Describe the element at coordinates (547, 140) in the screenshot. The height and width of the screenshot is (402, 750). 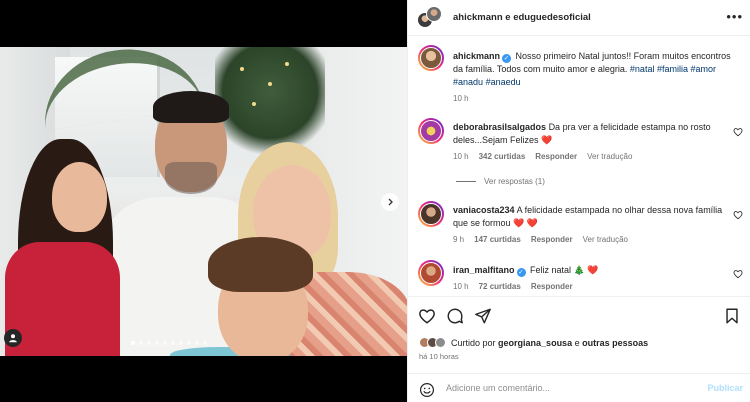
I see `heart-emoji: ❤️` at that location.